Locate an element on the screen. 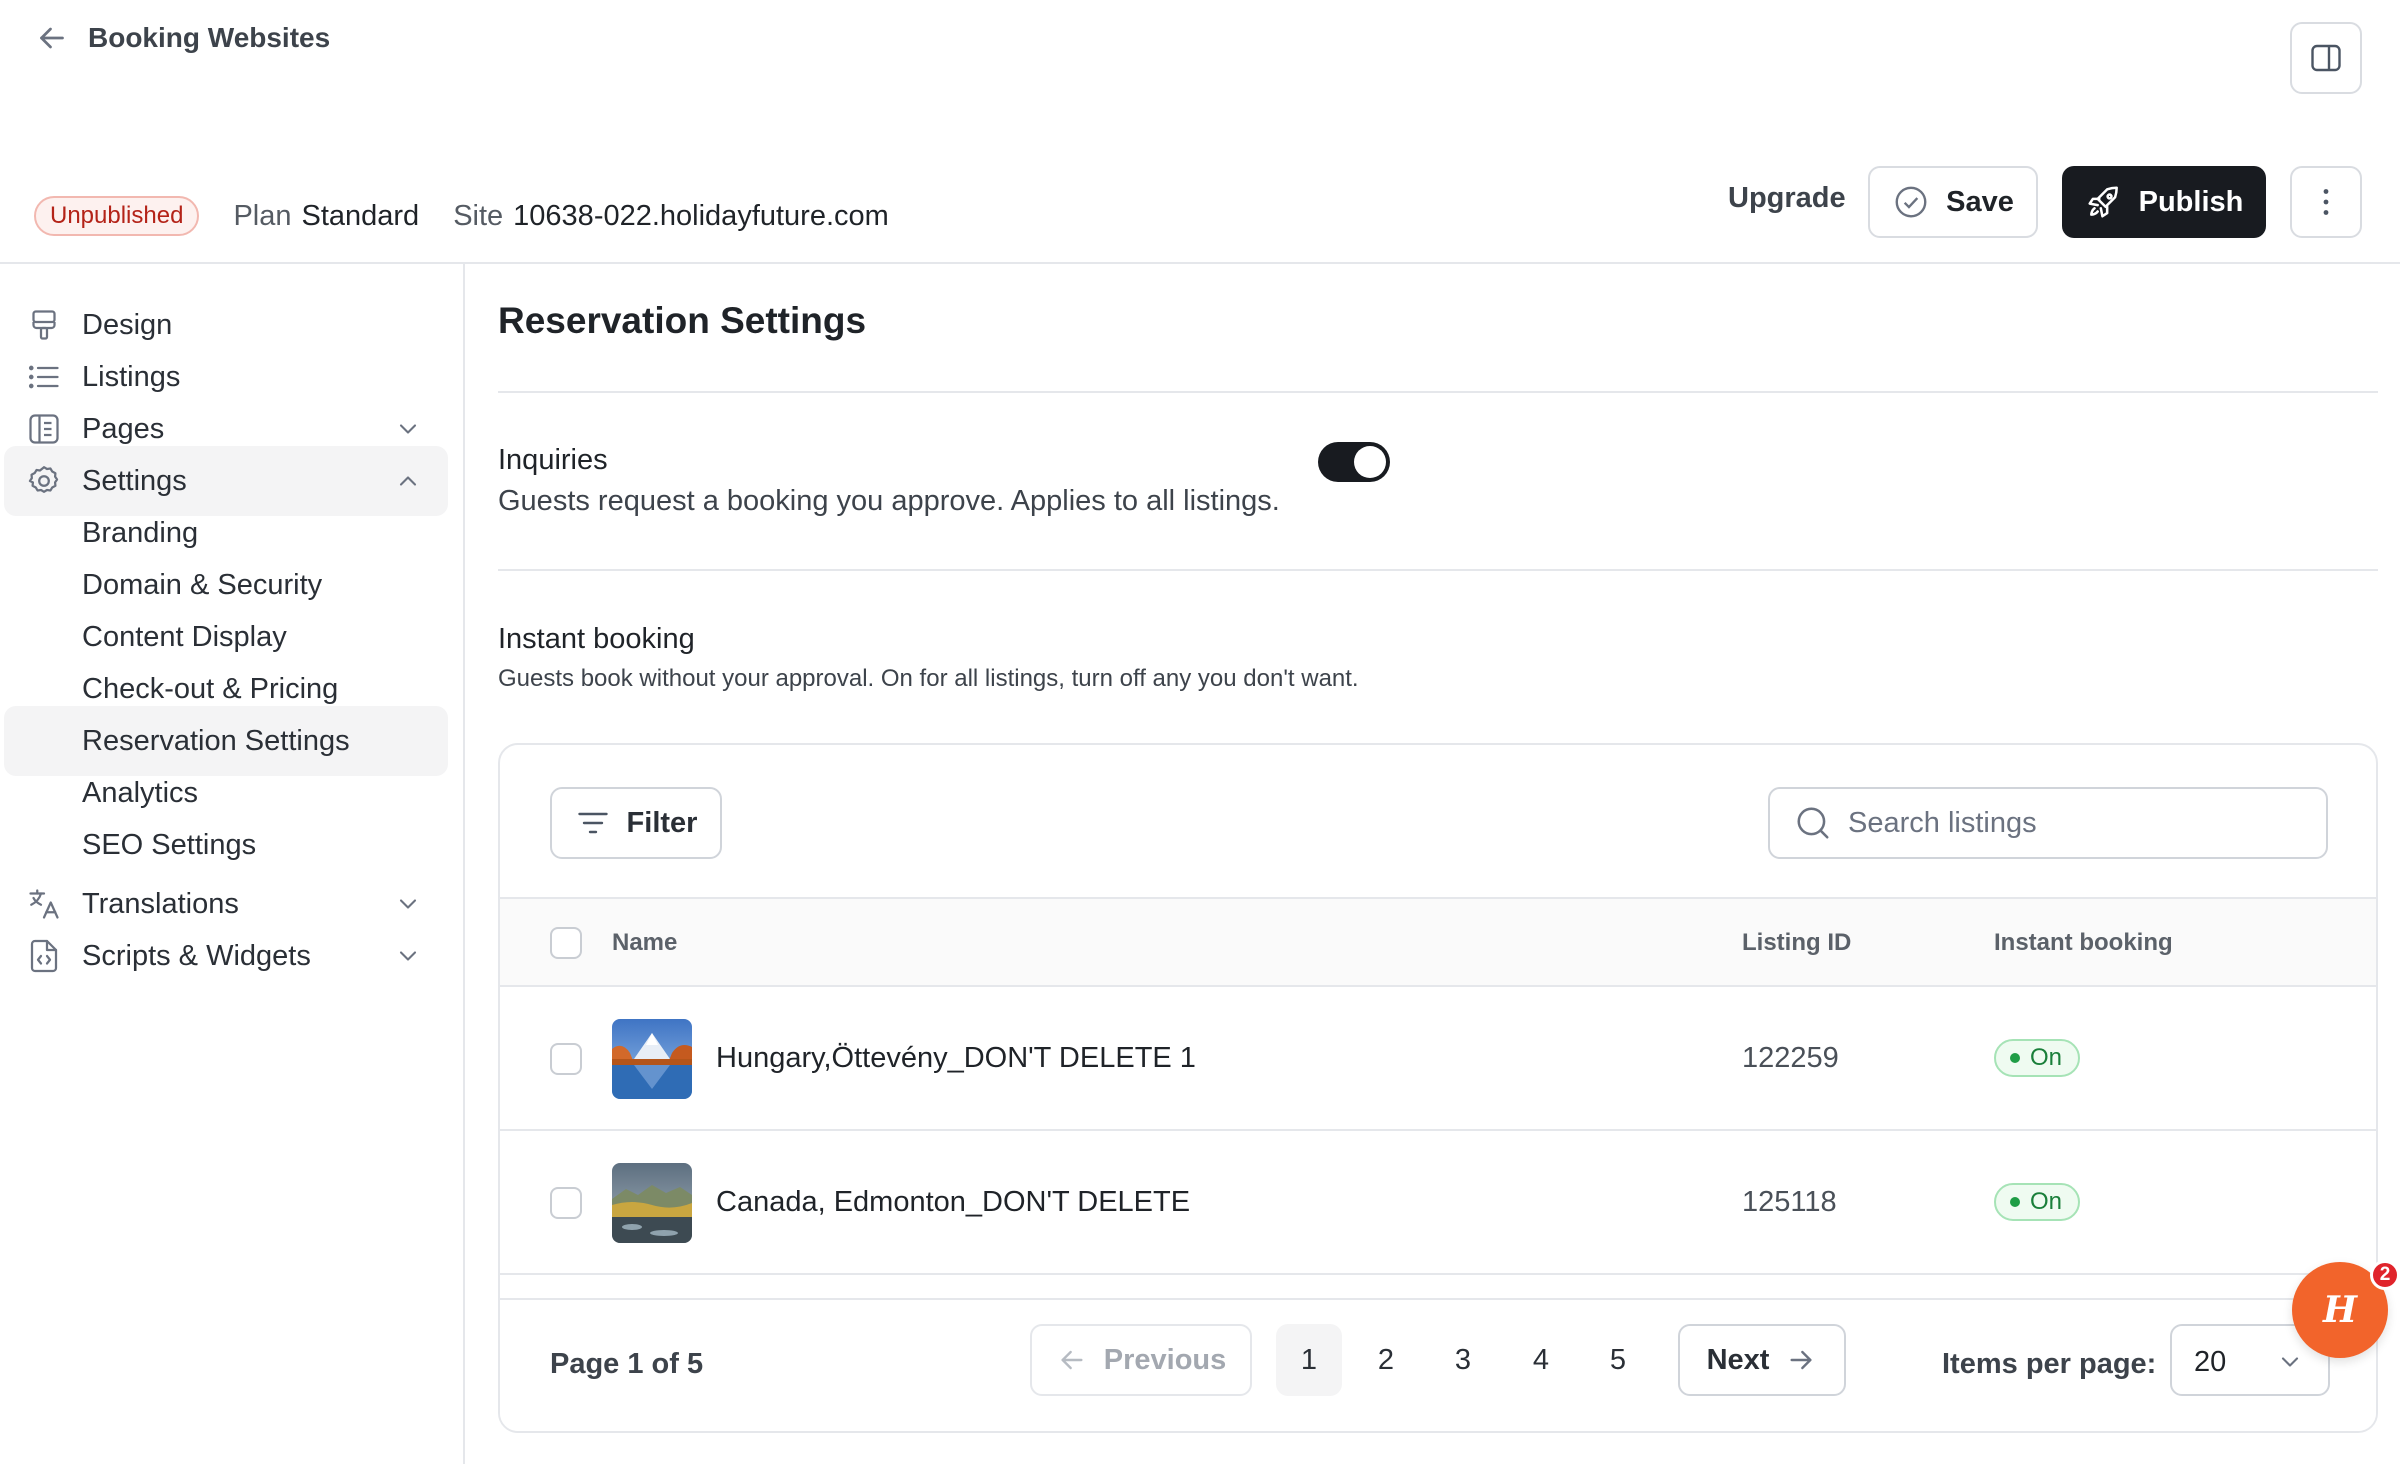 The height and width of the screenshot is (1464, 2400). publish-button-label: Publish is located at coordinates (2191, 201).